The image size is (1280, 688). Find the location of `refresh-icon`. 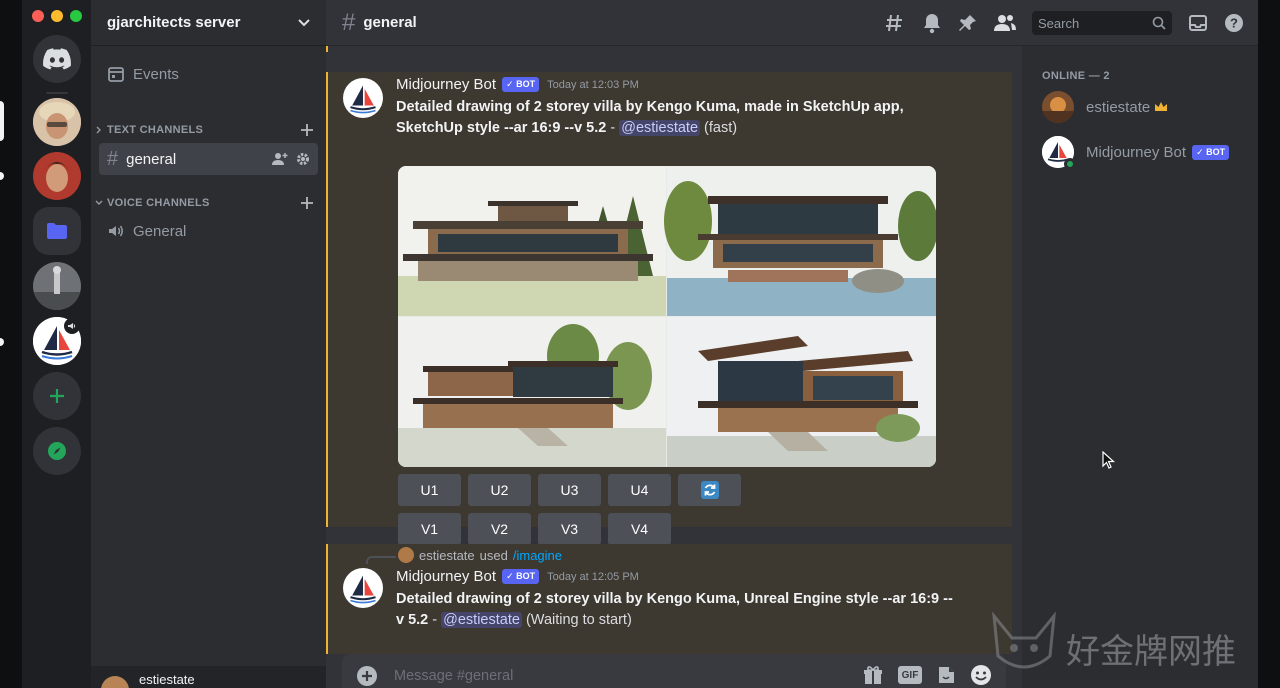

refresh-icon is located at coordinates (709, 490).